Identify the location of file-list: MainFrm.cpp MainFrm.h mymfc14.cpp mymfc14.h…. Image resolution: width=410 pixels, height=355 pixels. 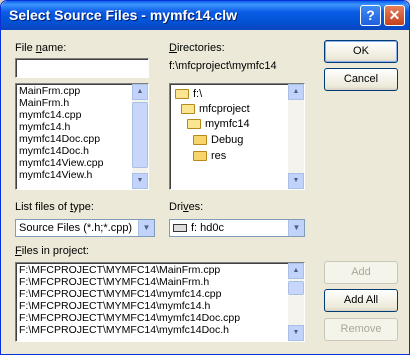
(82, 136).